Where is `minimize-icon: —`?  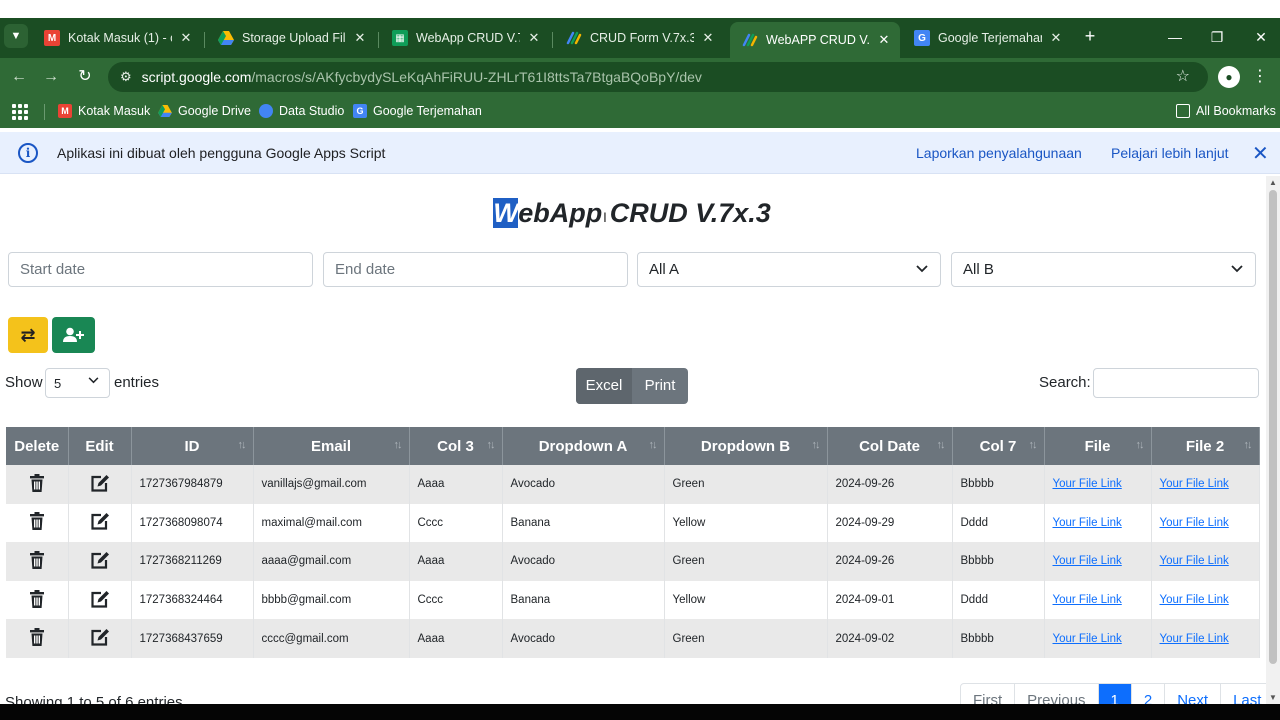
minimize-icon: — is located at coordinates (1175, 37).